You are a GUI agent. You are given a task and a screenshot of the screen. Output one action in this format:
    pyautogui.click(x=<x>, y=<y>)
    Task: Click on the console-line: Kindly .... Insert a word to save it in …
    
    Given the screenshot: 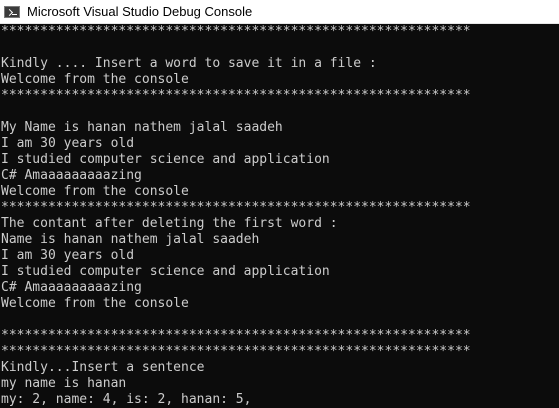 What is the action you would take?
    pyautogui.click(x=189, y=63)
    